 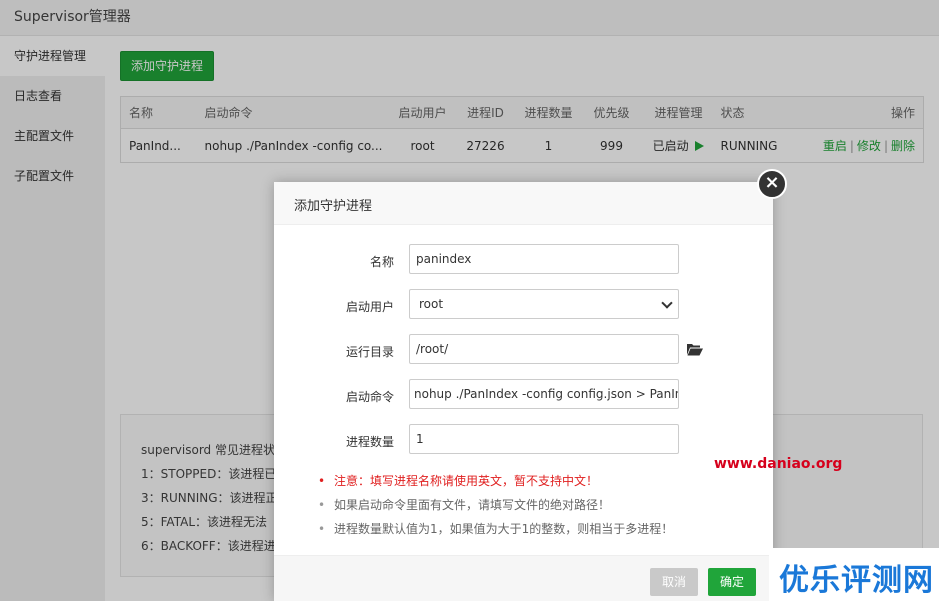 I want to click on folder-open-icon, so click(x=695, y=349).